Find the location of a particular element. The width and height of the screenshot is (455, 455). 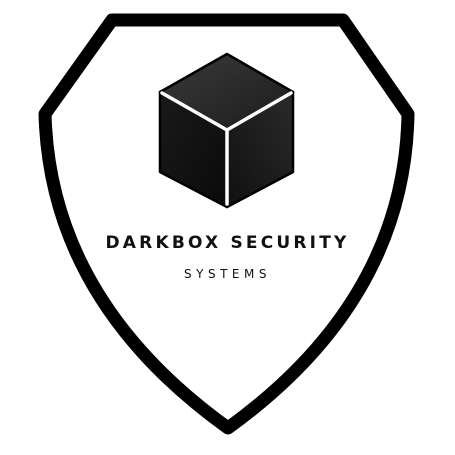

brand-subtitle: SYSTEMS is located at coordinates (227, 274).